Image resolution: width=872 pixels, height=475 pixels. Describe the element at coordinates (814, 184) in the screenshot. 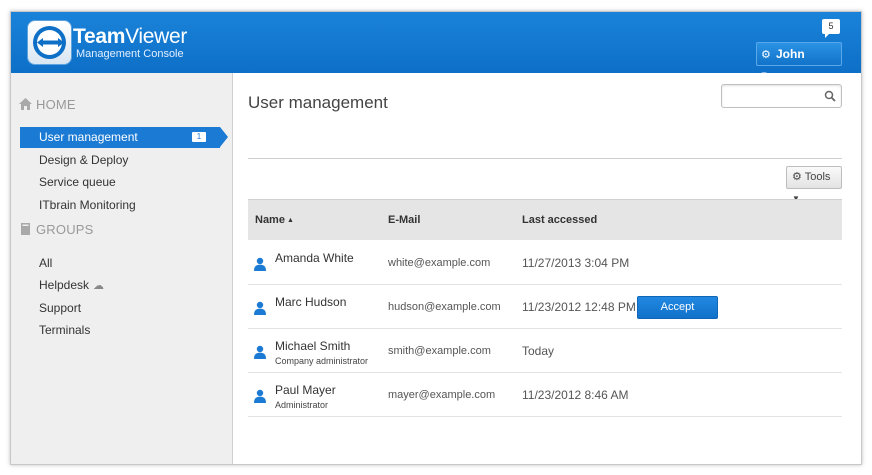

I see `tools-button: ⚙ Tools ▼` at that location.